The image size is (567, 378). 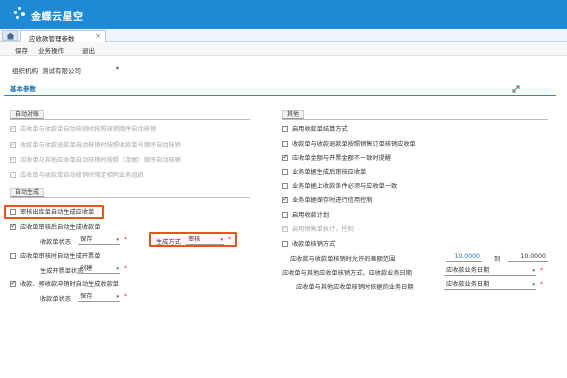 I want to click on checkbox-label: 业务单据上收款条件必须与应收单一致, so click(x=345, y=186).